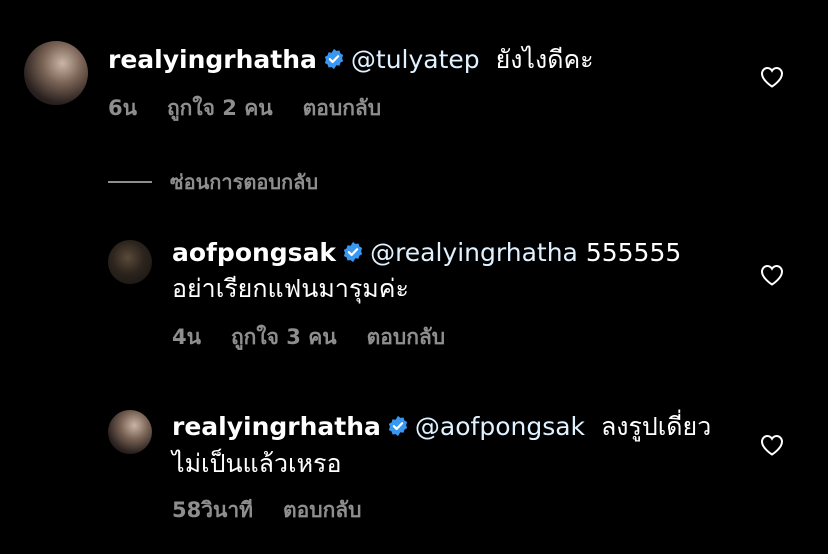 The width and height of the screenshot is (828, 554). What do you see at coordinates (415, 59) in the screenshot?
I see `mention-link: @tulyatep` at bounding box center [415, 59].